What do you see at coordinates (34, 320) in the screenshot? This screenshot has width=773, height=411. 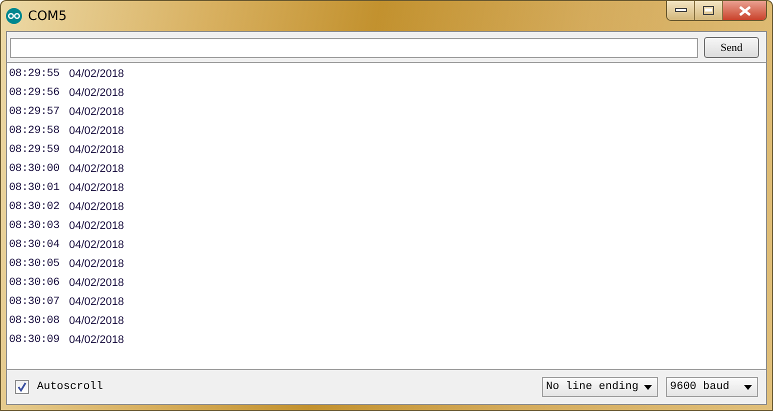 I see `time-text: 08:30:08` at bounding box center [34, 320].